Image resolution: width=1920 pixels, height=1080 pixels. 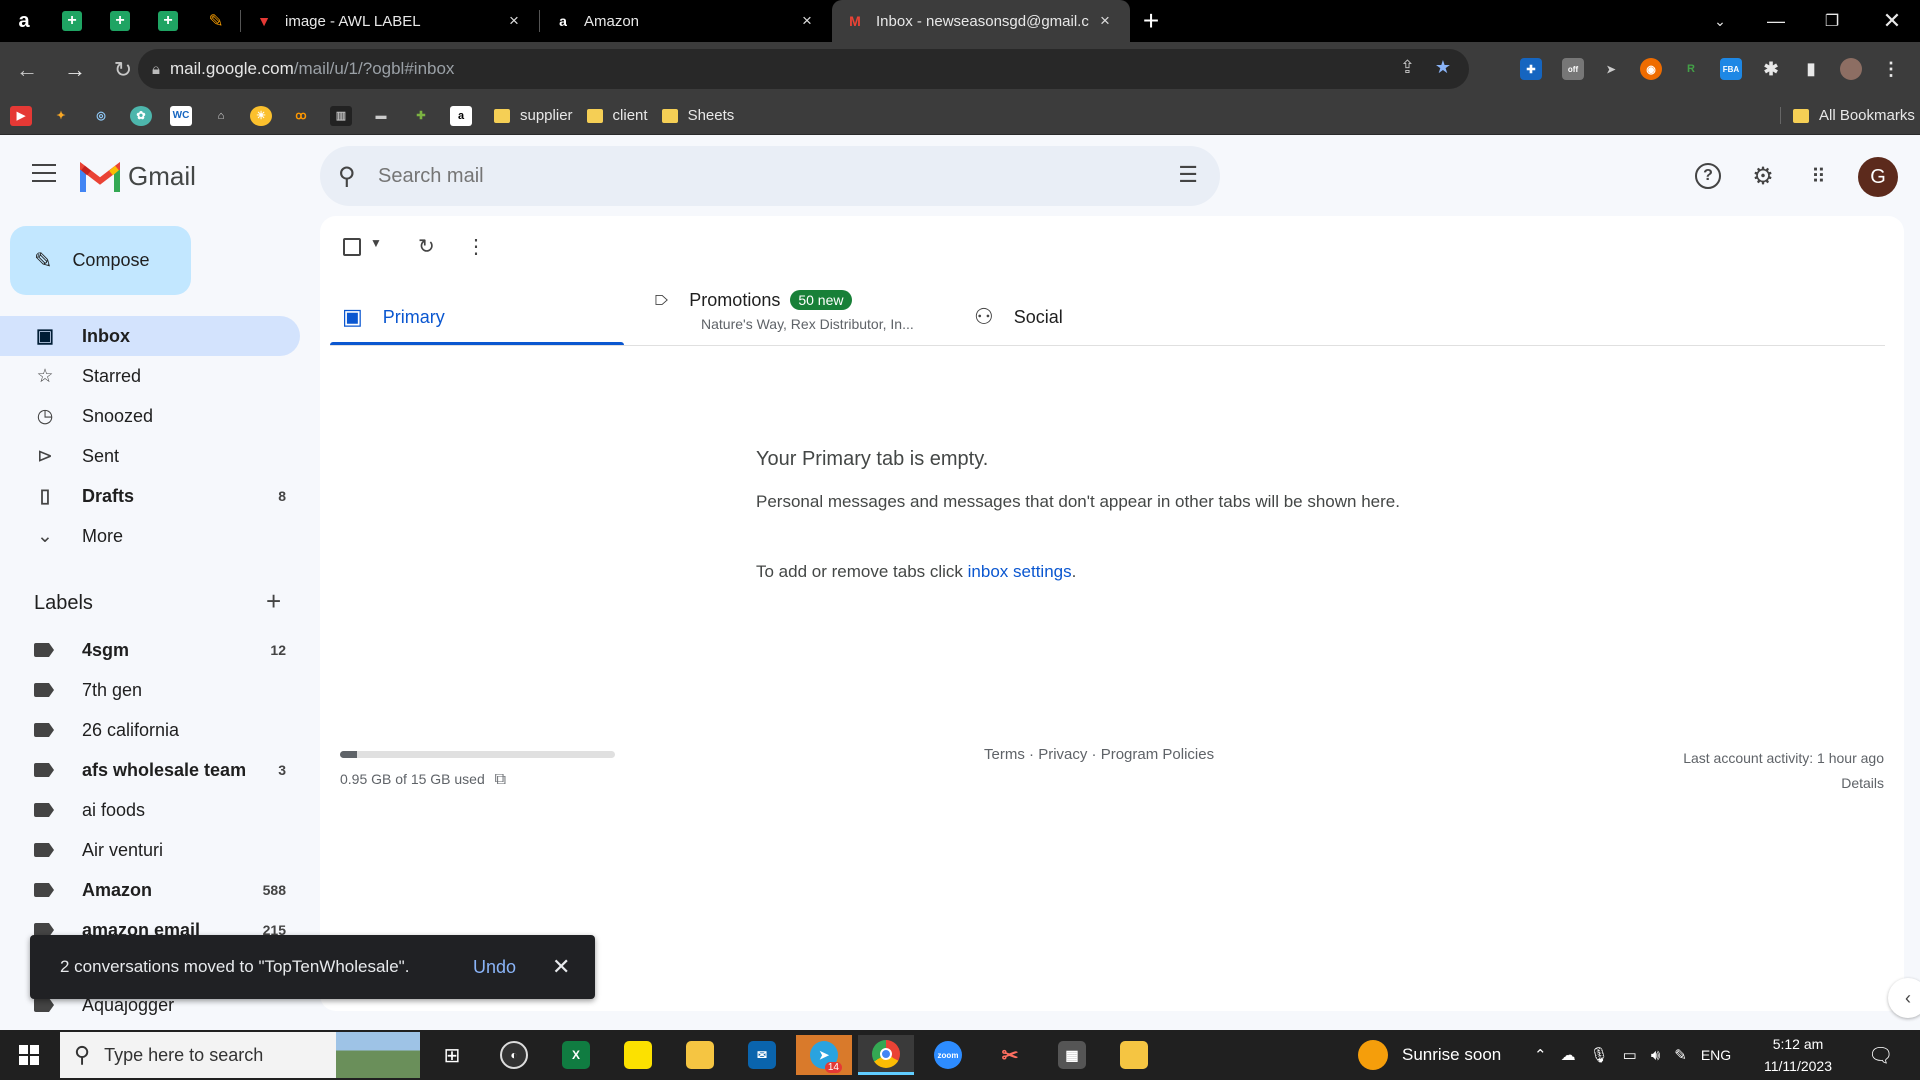 I want to click on label-item: ai foods, so click(x=150, y=810).